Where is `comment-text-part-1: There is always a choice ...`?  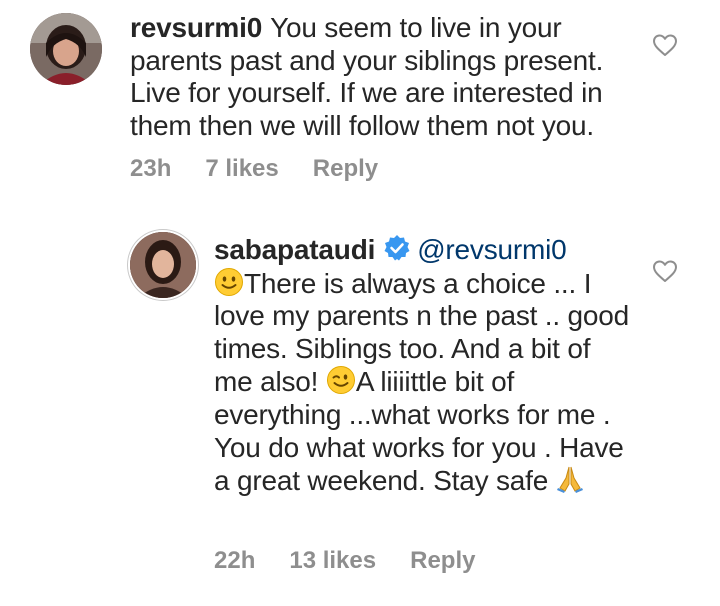 comment-text-part-1: There is always a choice ... is located at coordinates (410, 283).